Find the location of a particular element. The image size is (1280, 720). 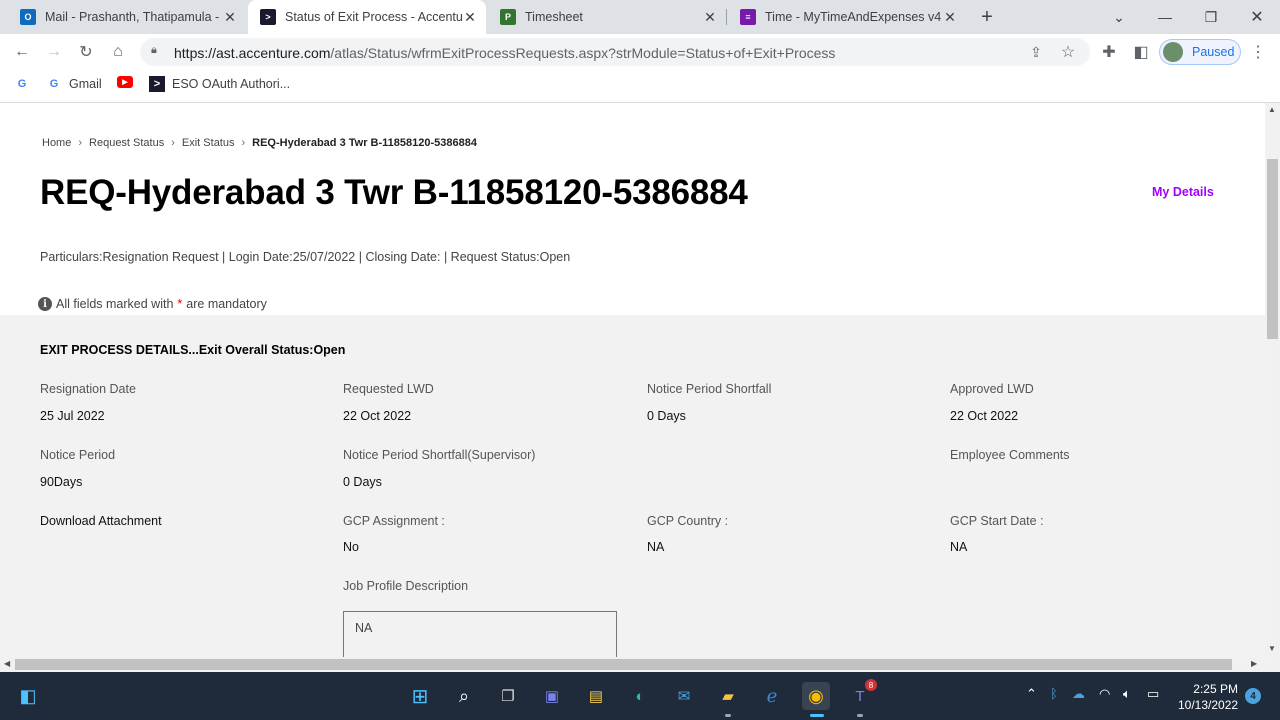

tab-title: Status of Exit Process - Accenture is located at coordinates (373, 17).